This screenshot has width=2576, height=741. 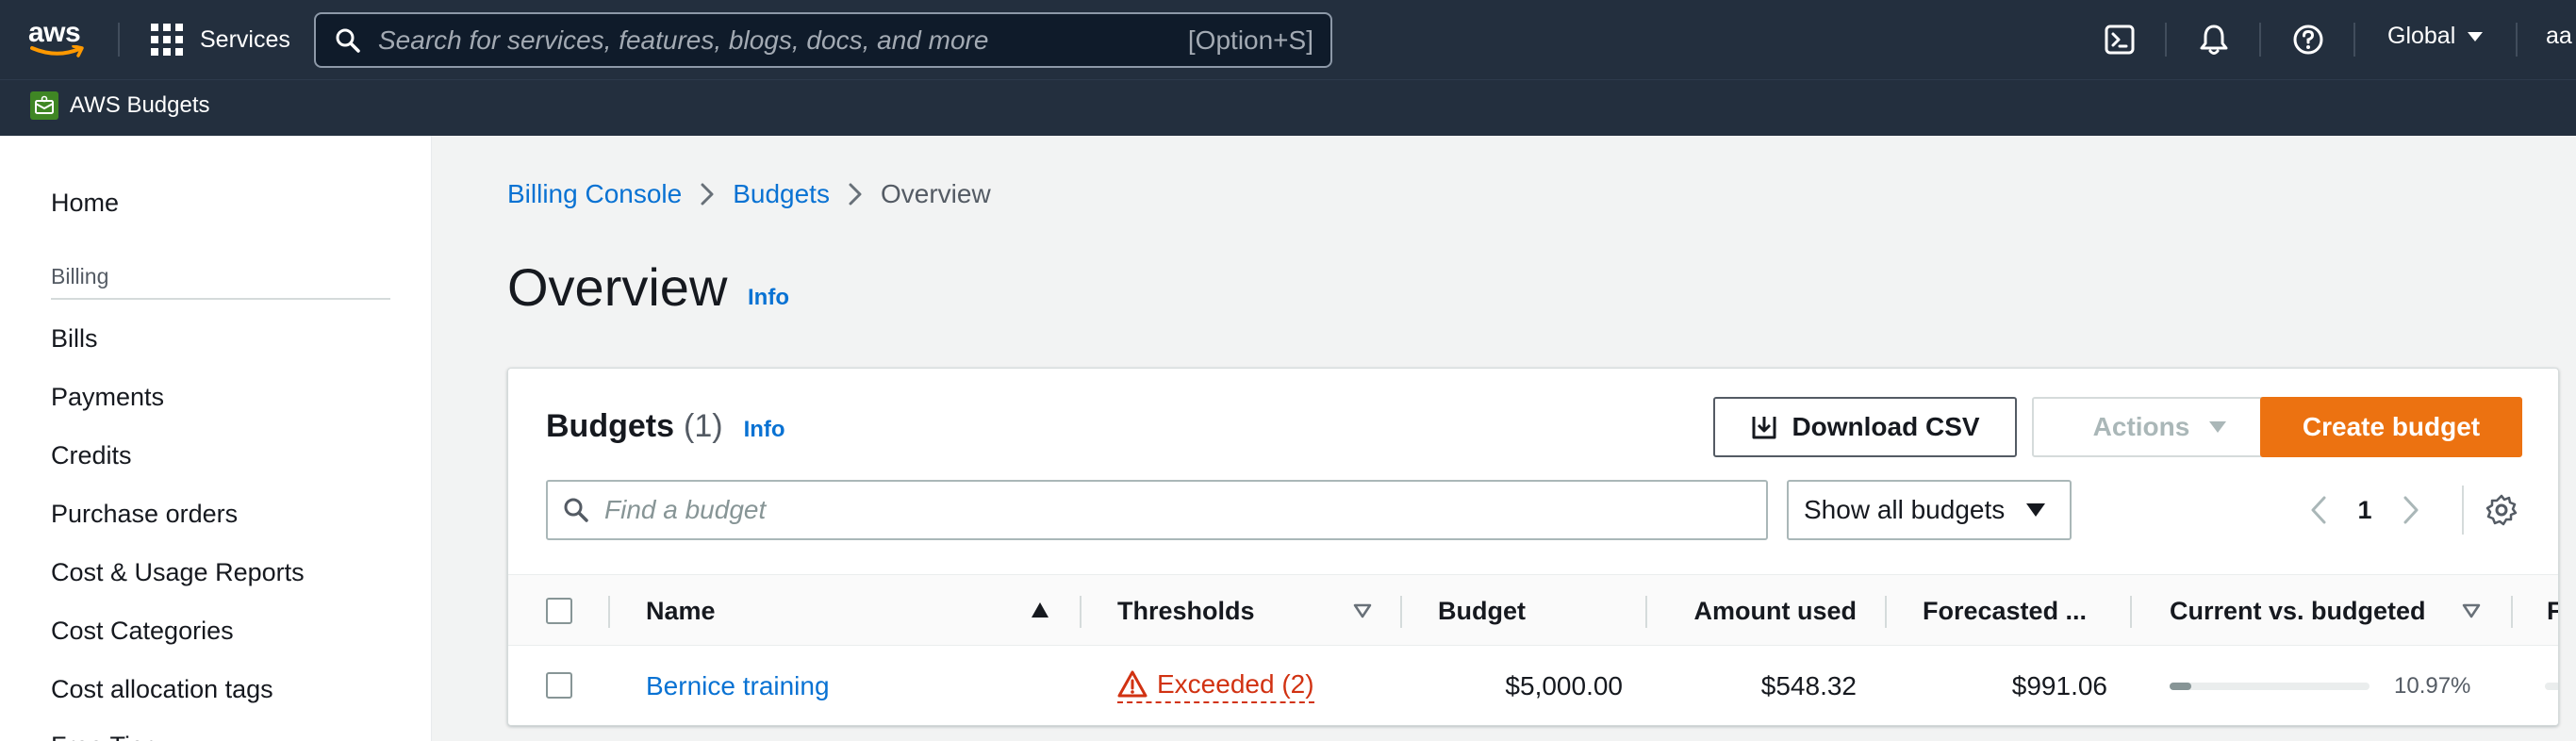 I want to click on cloudshell-icon, so click(x=2119, y=39).